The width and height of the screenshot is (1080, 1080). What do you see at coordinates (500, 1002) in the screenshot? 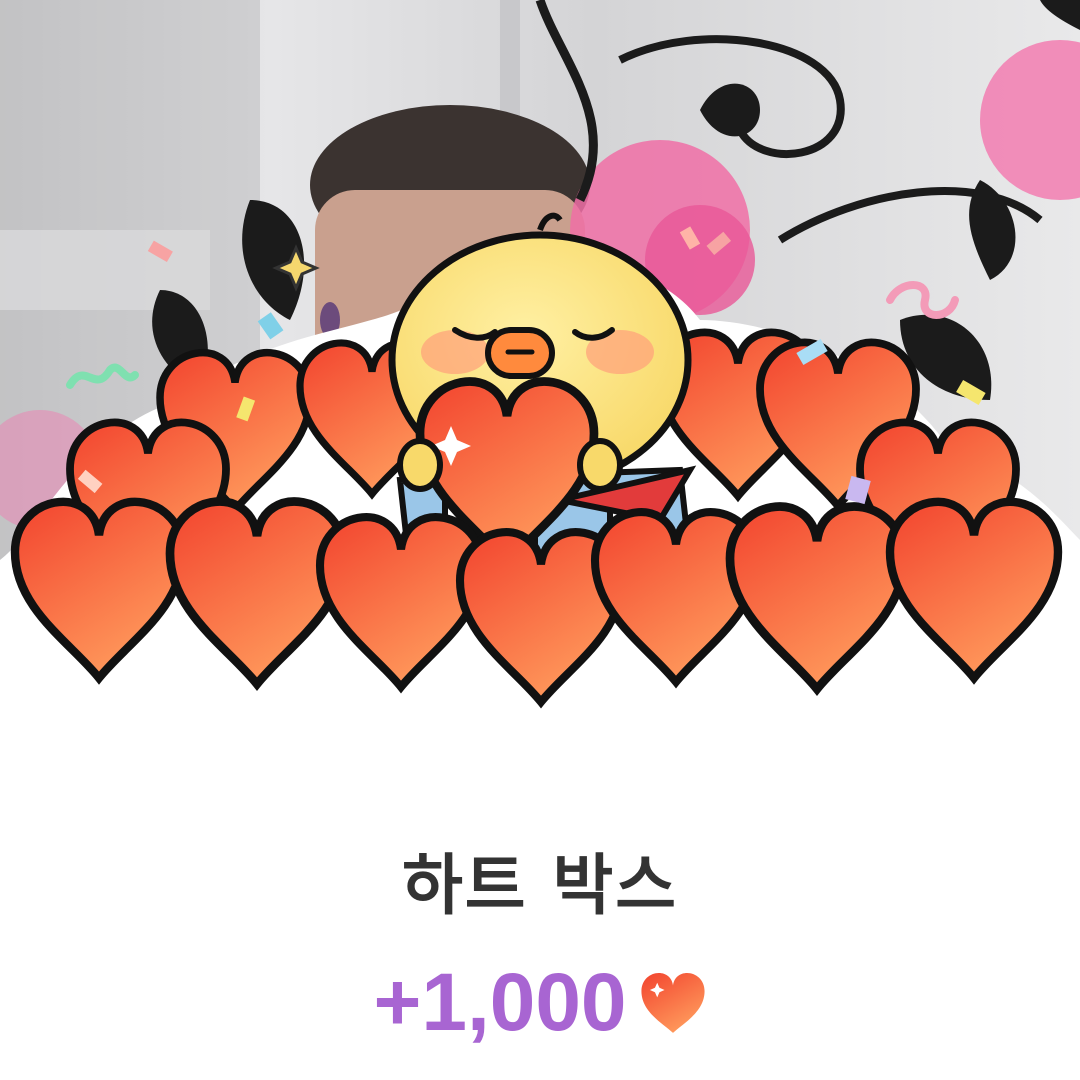
I see `reward-amount: +1,000` at bounding box center [500, 1002].